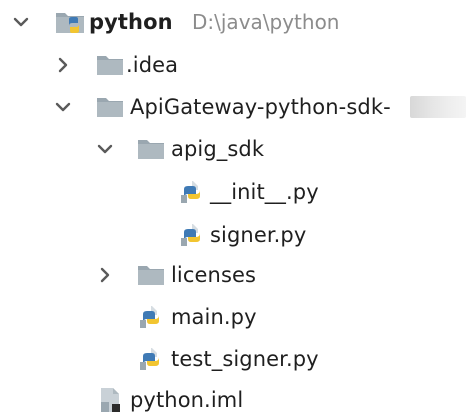 This screenshot has height=420, width=470. Describe the element at coordinates (235, 65) in the screenshot. I see `tree-node-idea: .idea` at that location.